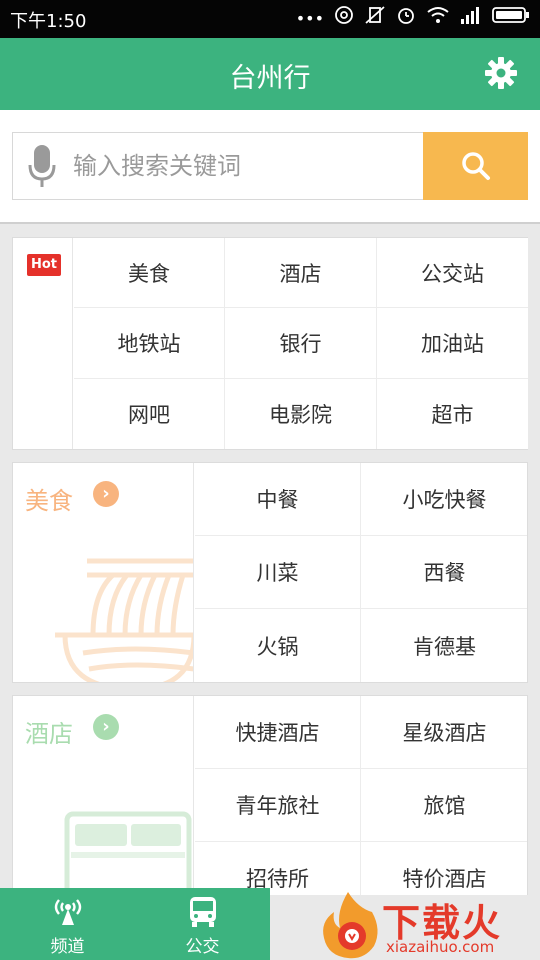 The image size is (540, 960). I want to click on category-food-header: 美食 ›, so click(103, 572).